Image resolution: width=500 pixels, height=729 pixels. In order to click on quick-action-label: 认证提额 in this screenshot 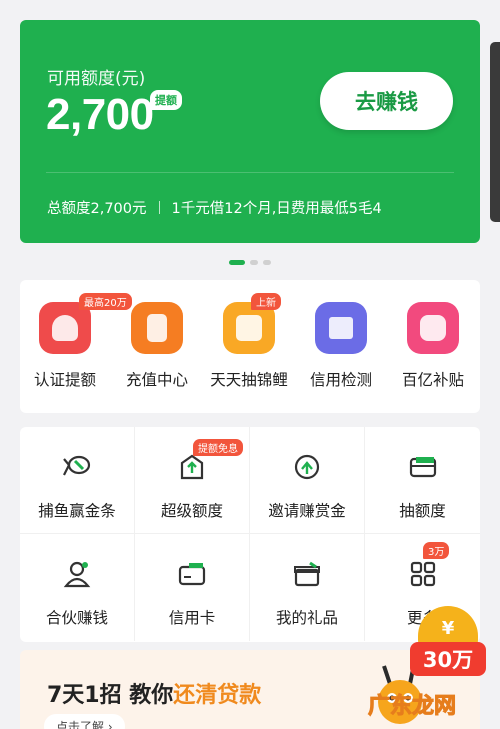, I will do `click(64, 380)`.